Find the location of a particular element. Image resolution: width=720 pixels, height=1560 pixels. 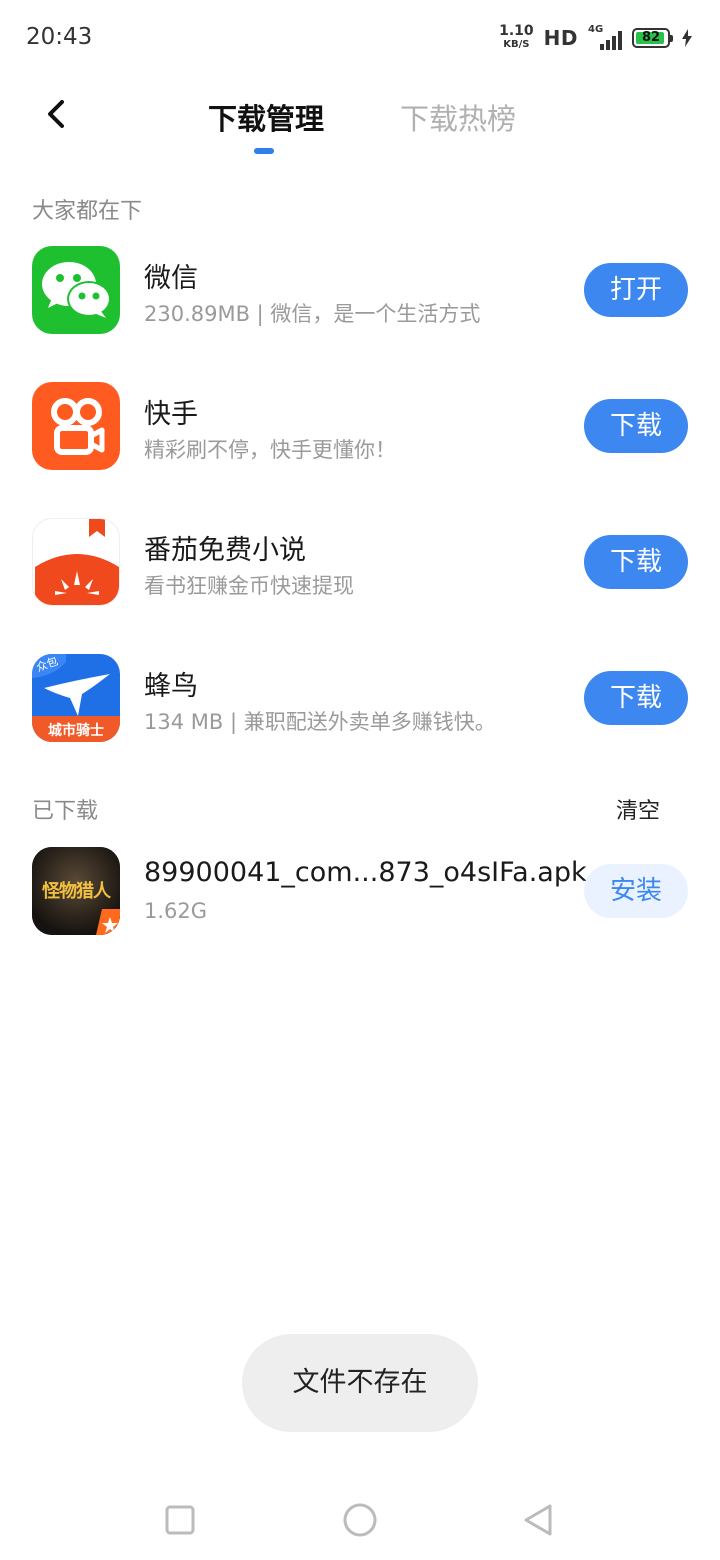

toast-message: 文件不存在 is located at coordinates (360, 1383).